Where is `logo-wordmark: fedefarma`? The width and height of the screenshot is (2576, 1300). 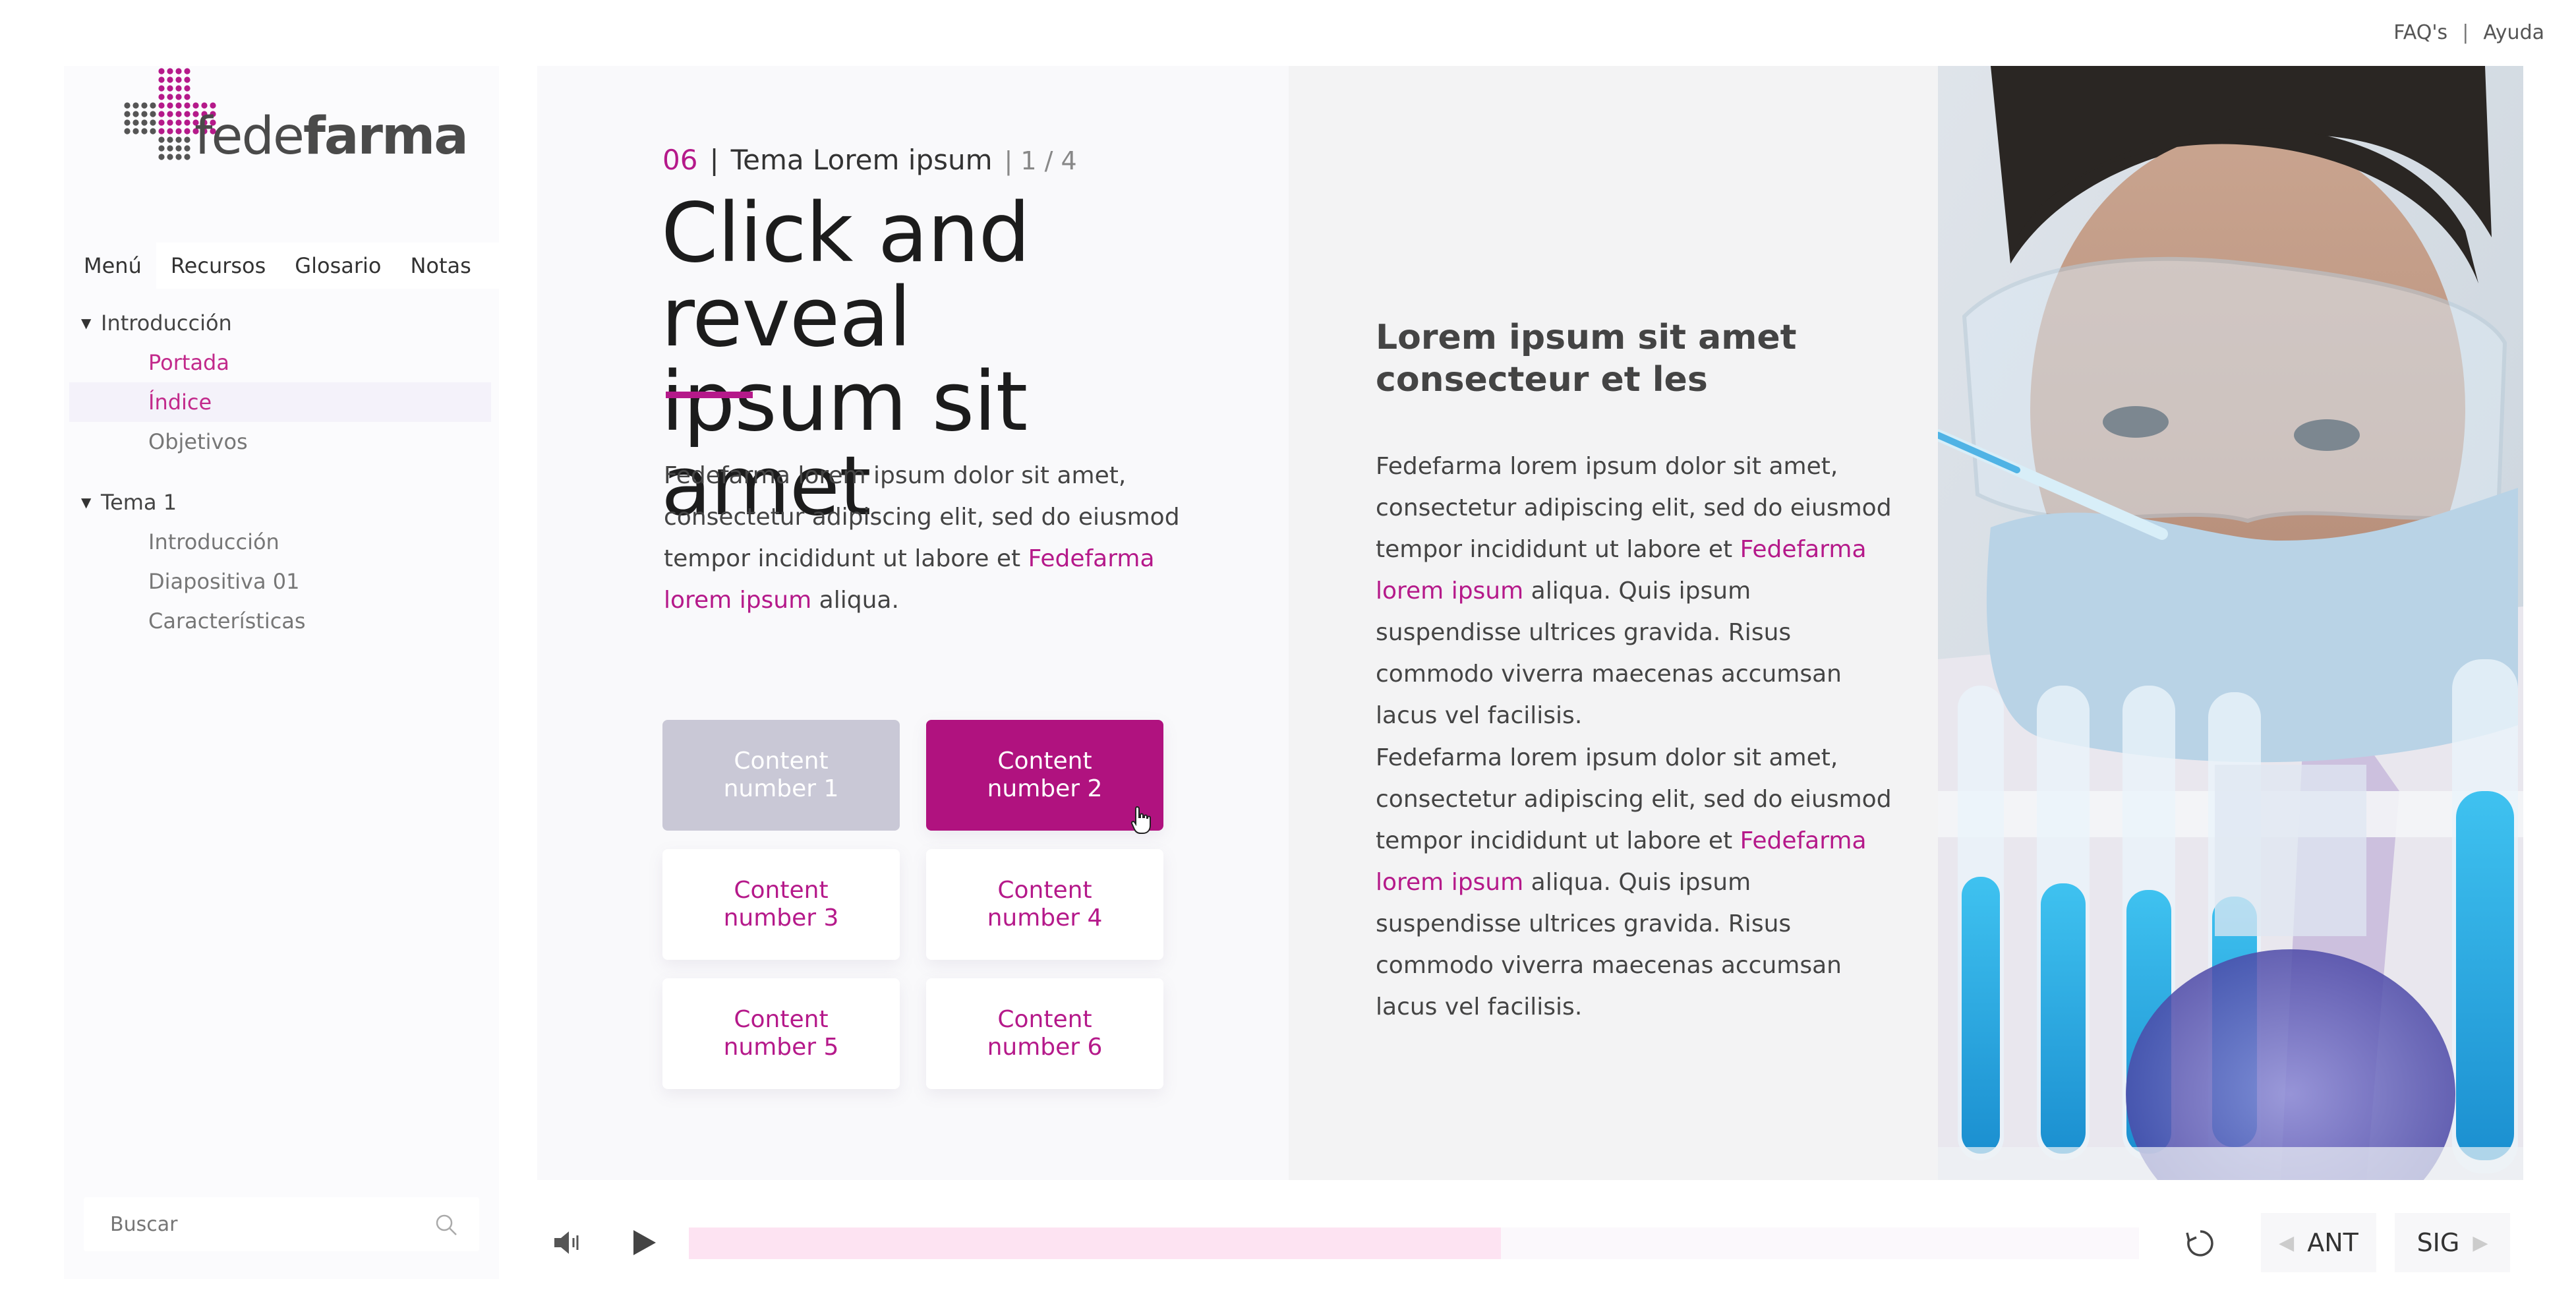
logo-wordmark: fedefarma is located at coordinates (331, 136).